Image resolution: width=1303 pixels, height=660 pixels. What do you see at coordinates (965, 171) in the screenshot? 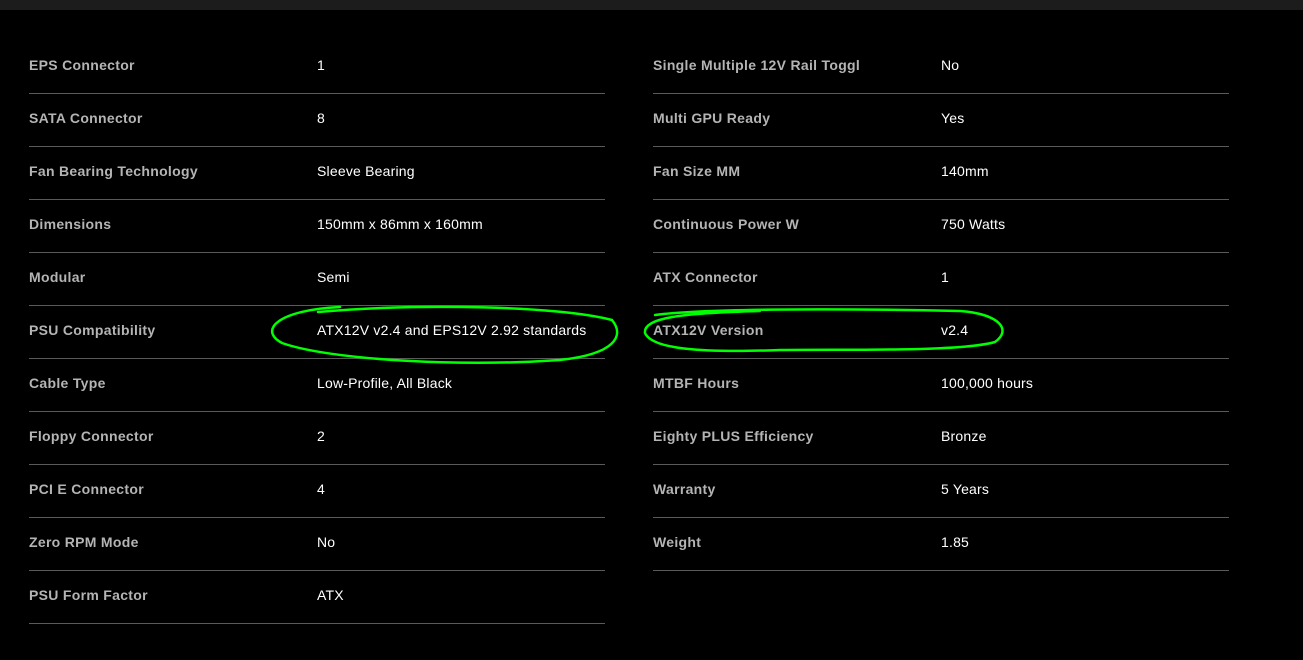
I see `spec-value: 140mm` at bounding box center [965, 171].